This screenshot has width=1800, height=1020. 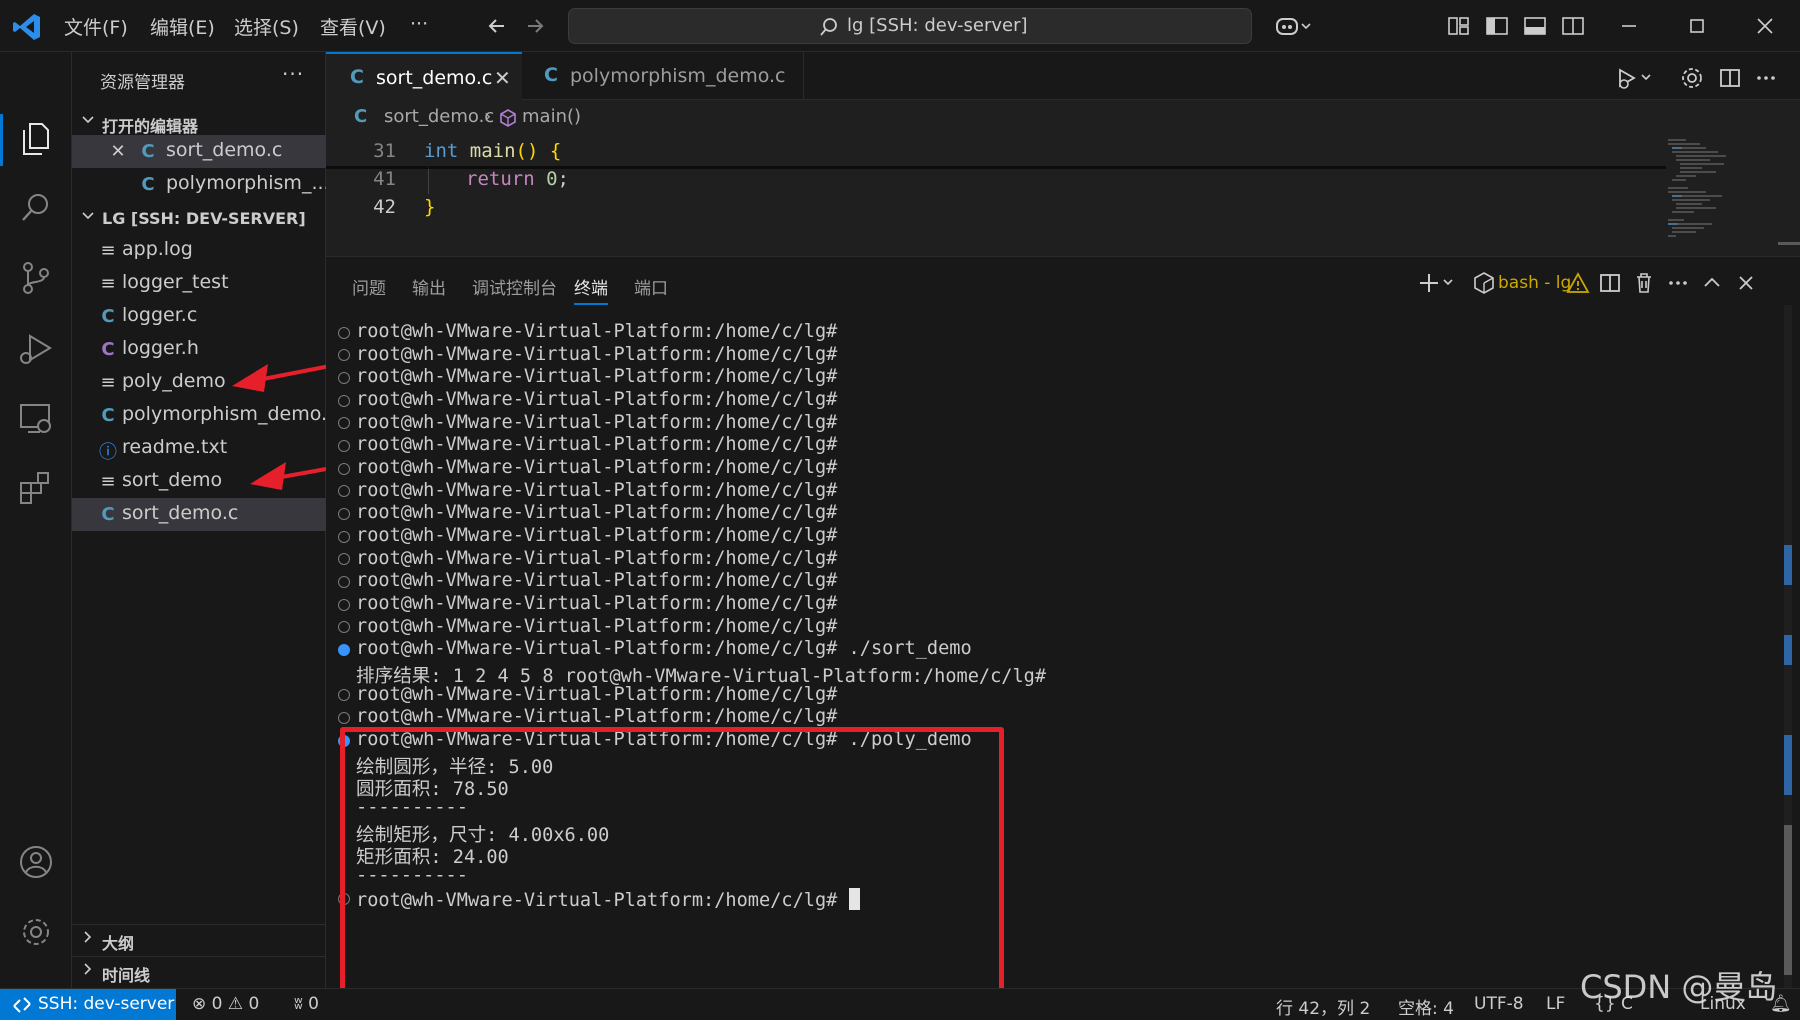 What do you see at coordinates (1555, 1004) in the screenshot?
I see `end-of-line: LF` at bounding box center [1555, 1004].